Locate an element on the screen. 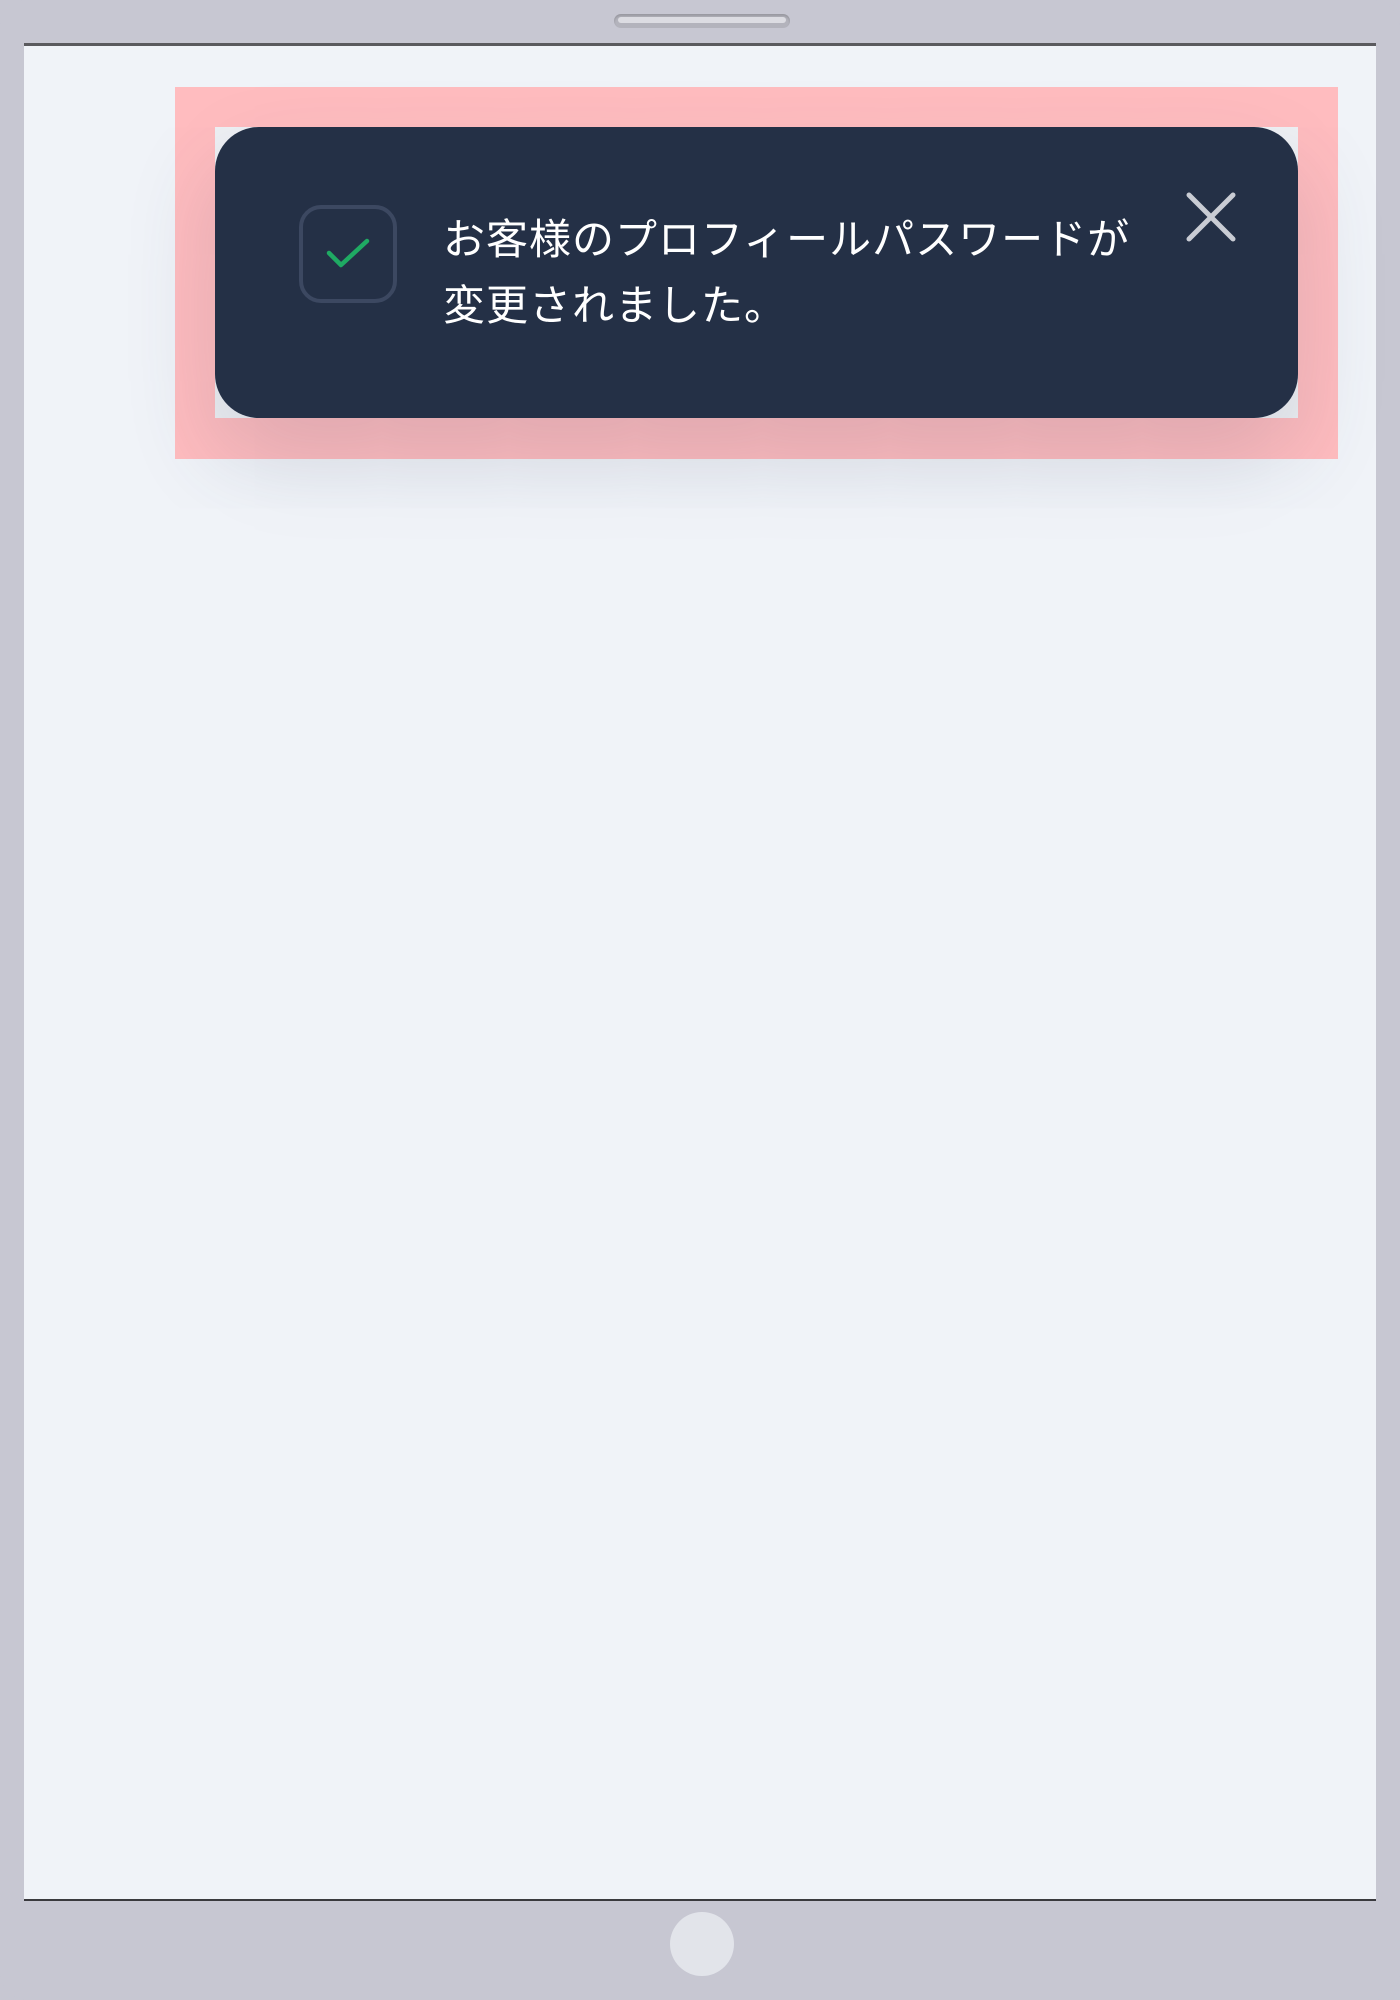  success-toast: お客様のプロフィールパスワードが変更されました。 is located at coordinates (756, 272).